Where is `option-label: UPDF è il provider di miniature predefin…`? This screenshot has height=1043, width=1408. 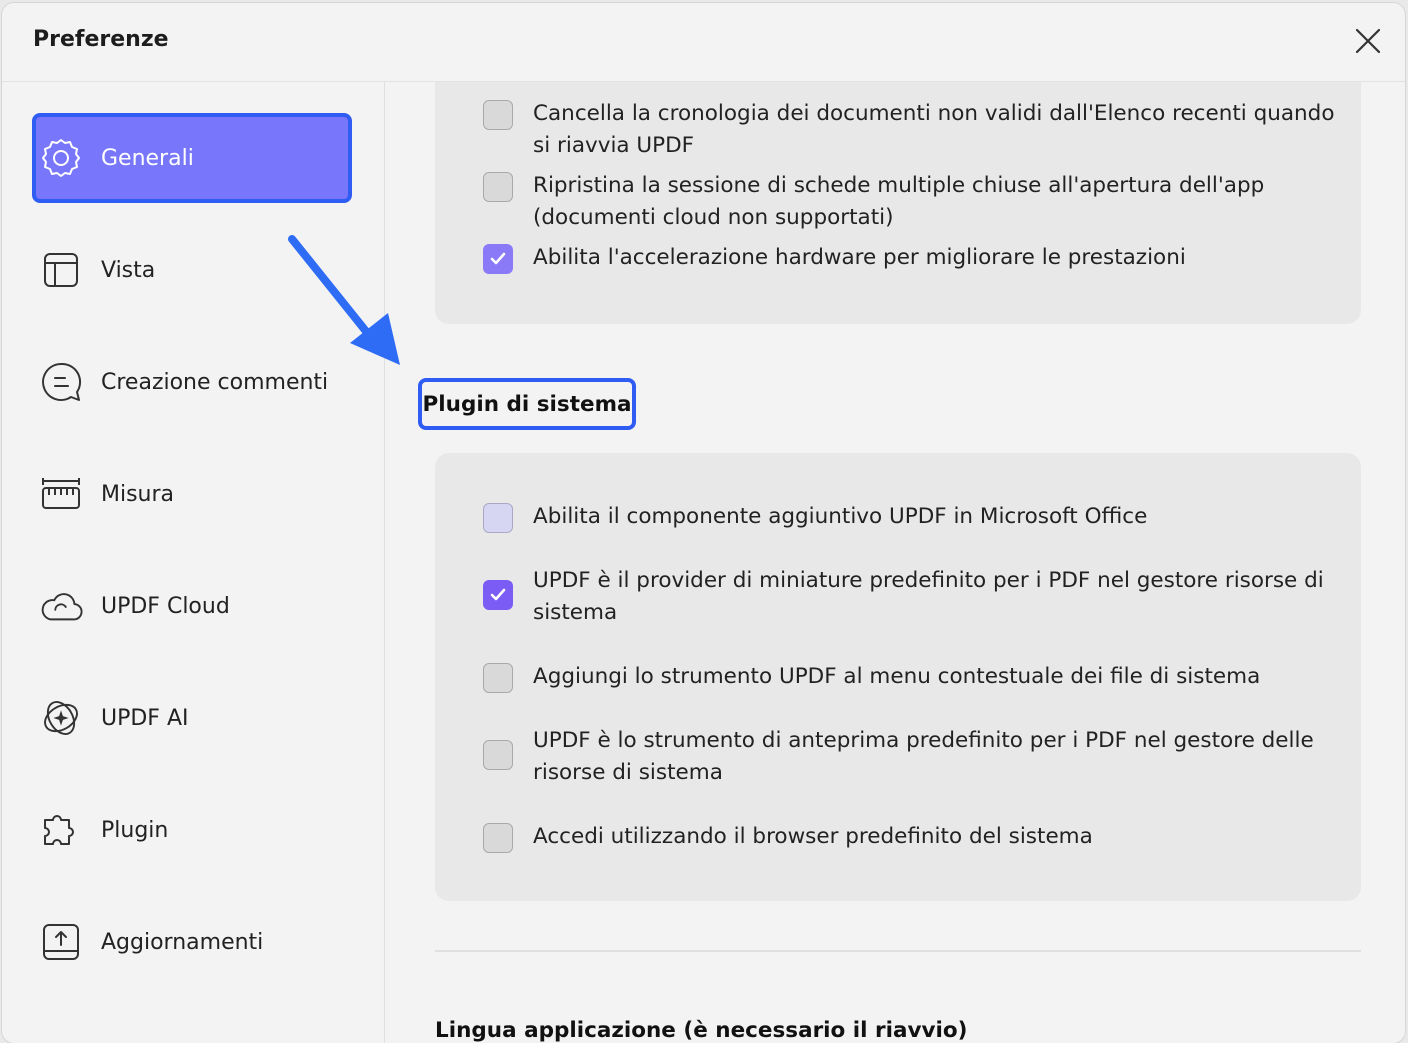 option-label: UPDF è il provider di miniature predefin… is located at coordinates (928, 596).